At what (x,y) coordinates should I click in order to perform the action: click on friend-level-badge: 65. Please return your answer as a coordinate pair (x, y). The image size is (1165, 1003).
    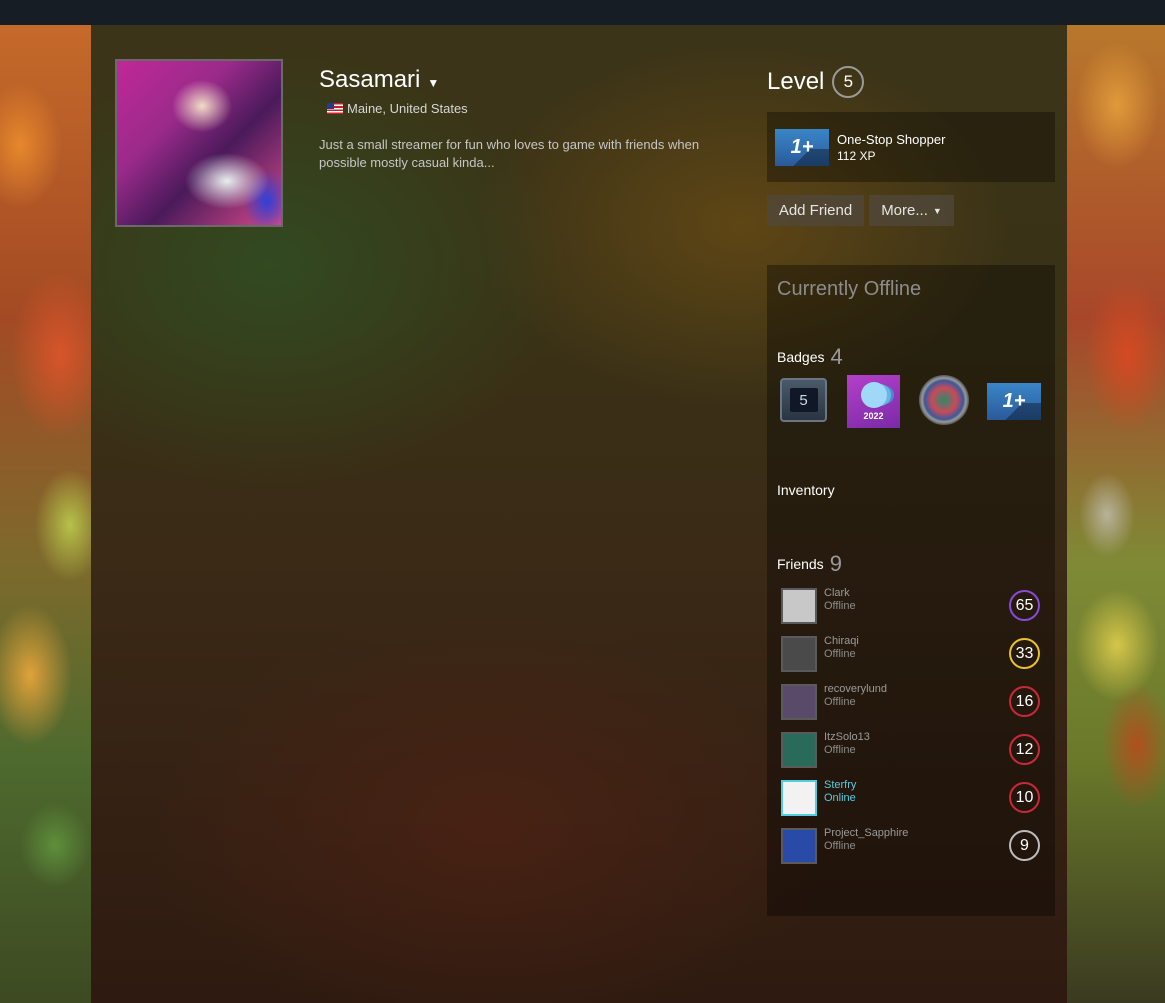
    Looking at the image, I should click on (1024, 605).